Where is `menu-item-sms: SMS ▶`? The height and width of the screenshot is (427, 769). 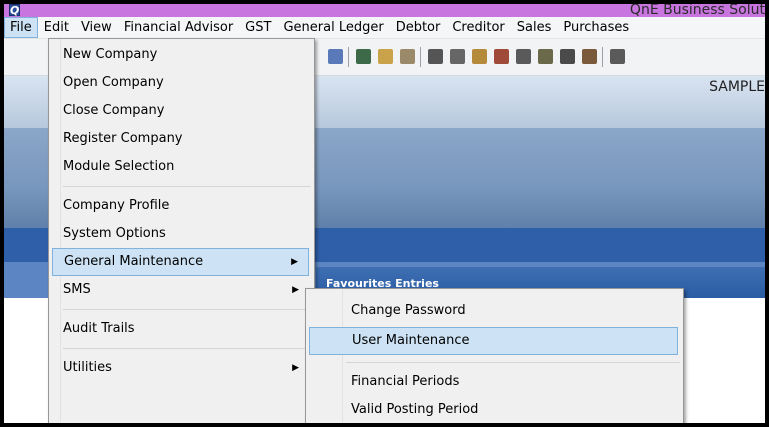 menu-item-sms: SMS ▶ is located at coordinates (180, 290).